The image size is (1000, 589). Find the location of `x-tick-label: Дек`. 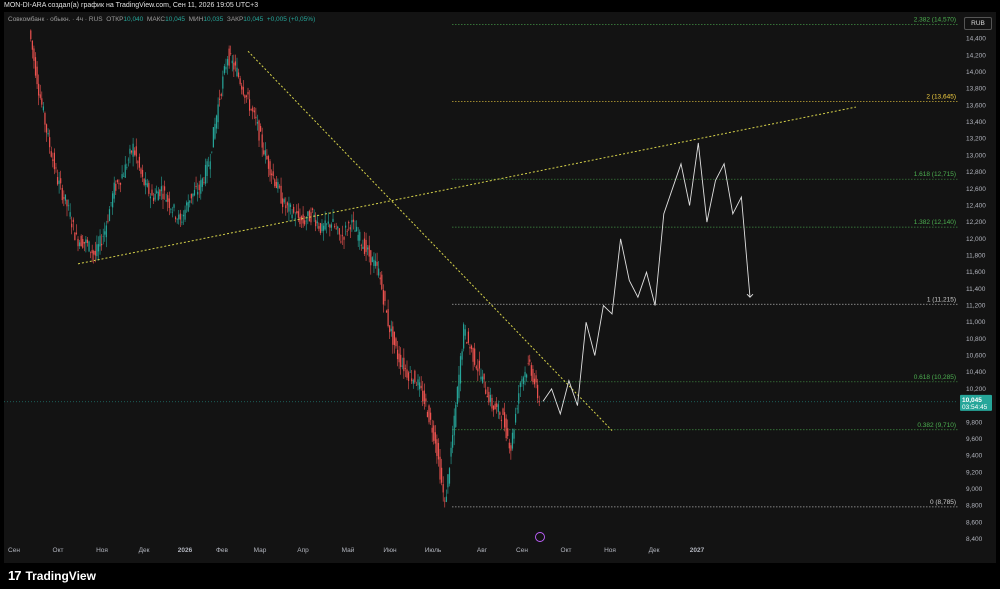

x-tick-label: Дек is located at coordinates (654, 550).